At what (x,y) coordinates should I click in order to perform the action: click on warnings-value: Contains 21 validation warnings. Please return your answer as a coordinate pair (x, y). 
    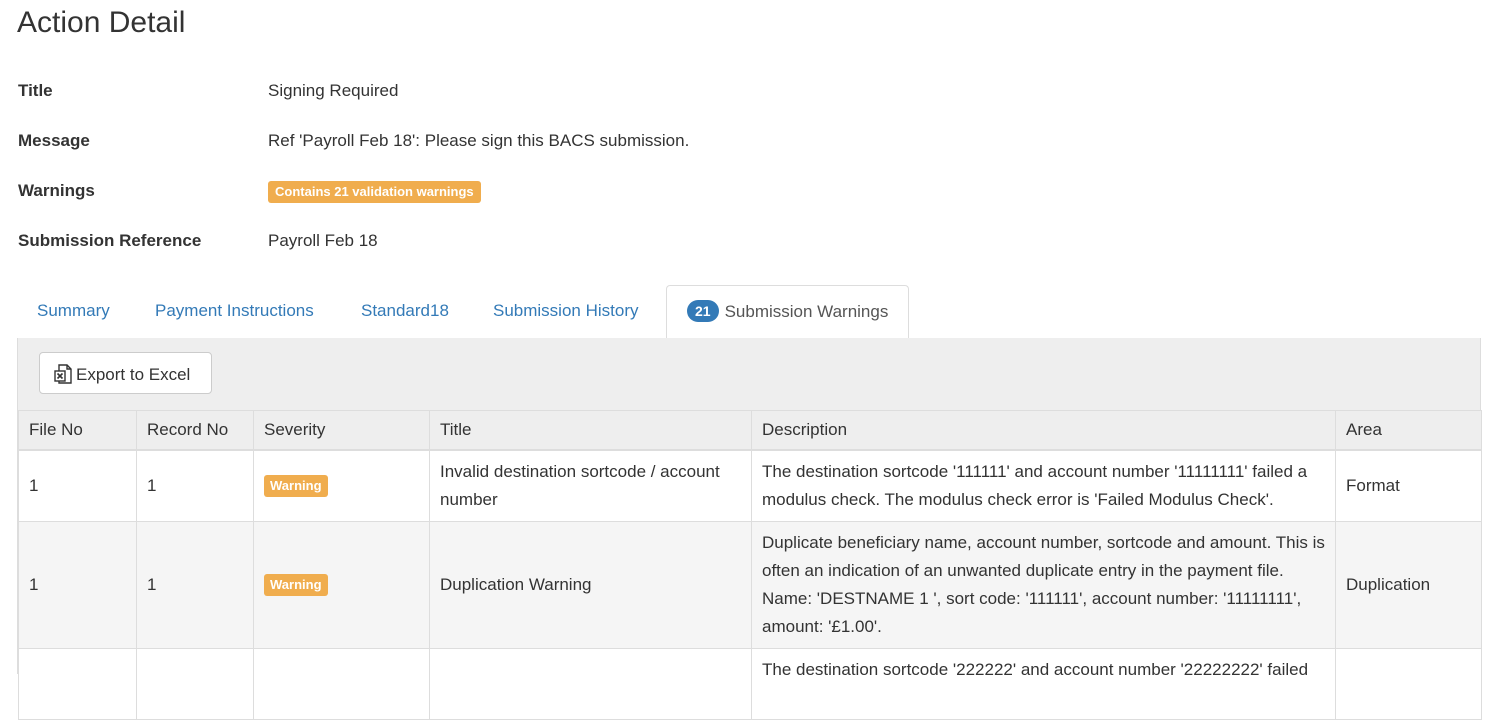
    Looking at the image, I should click on (374, 191).